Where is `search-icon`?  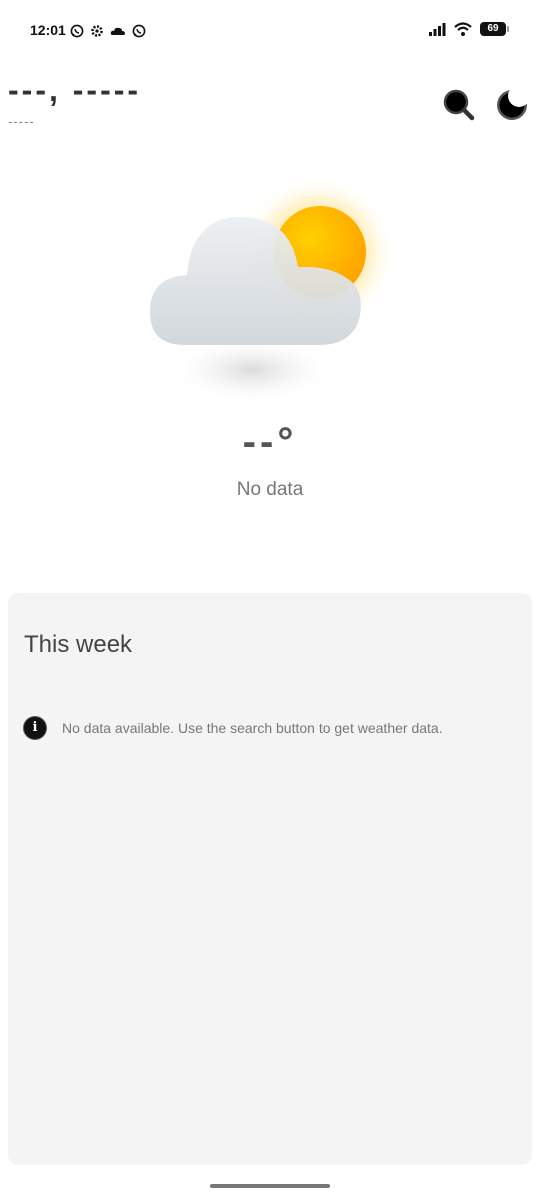 search-icon is located at coordinates (459, 105).